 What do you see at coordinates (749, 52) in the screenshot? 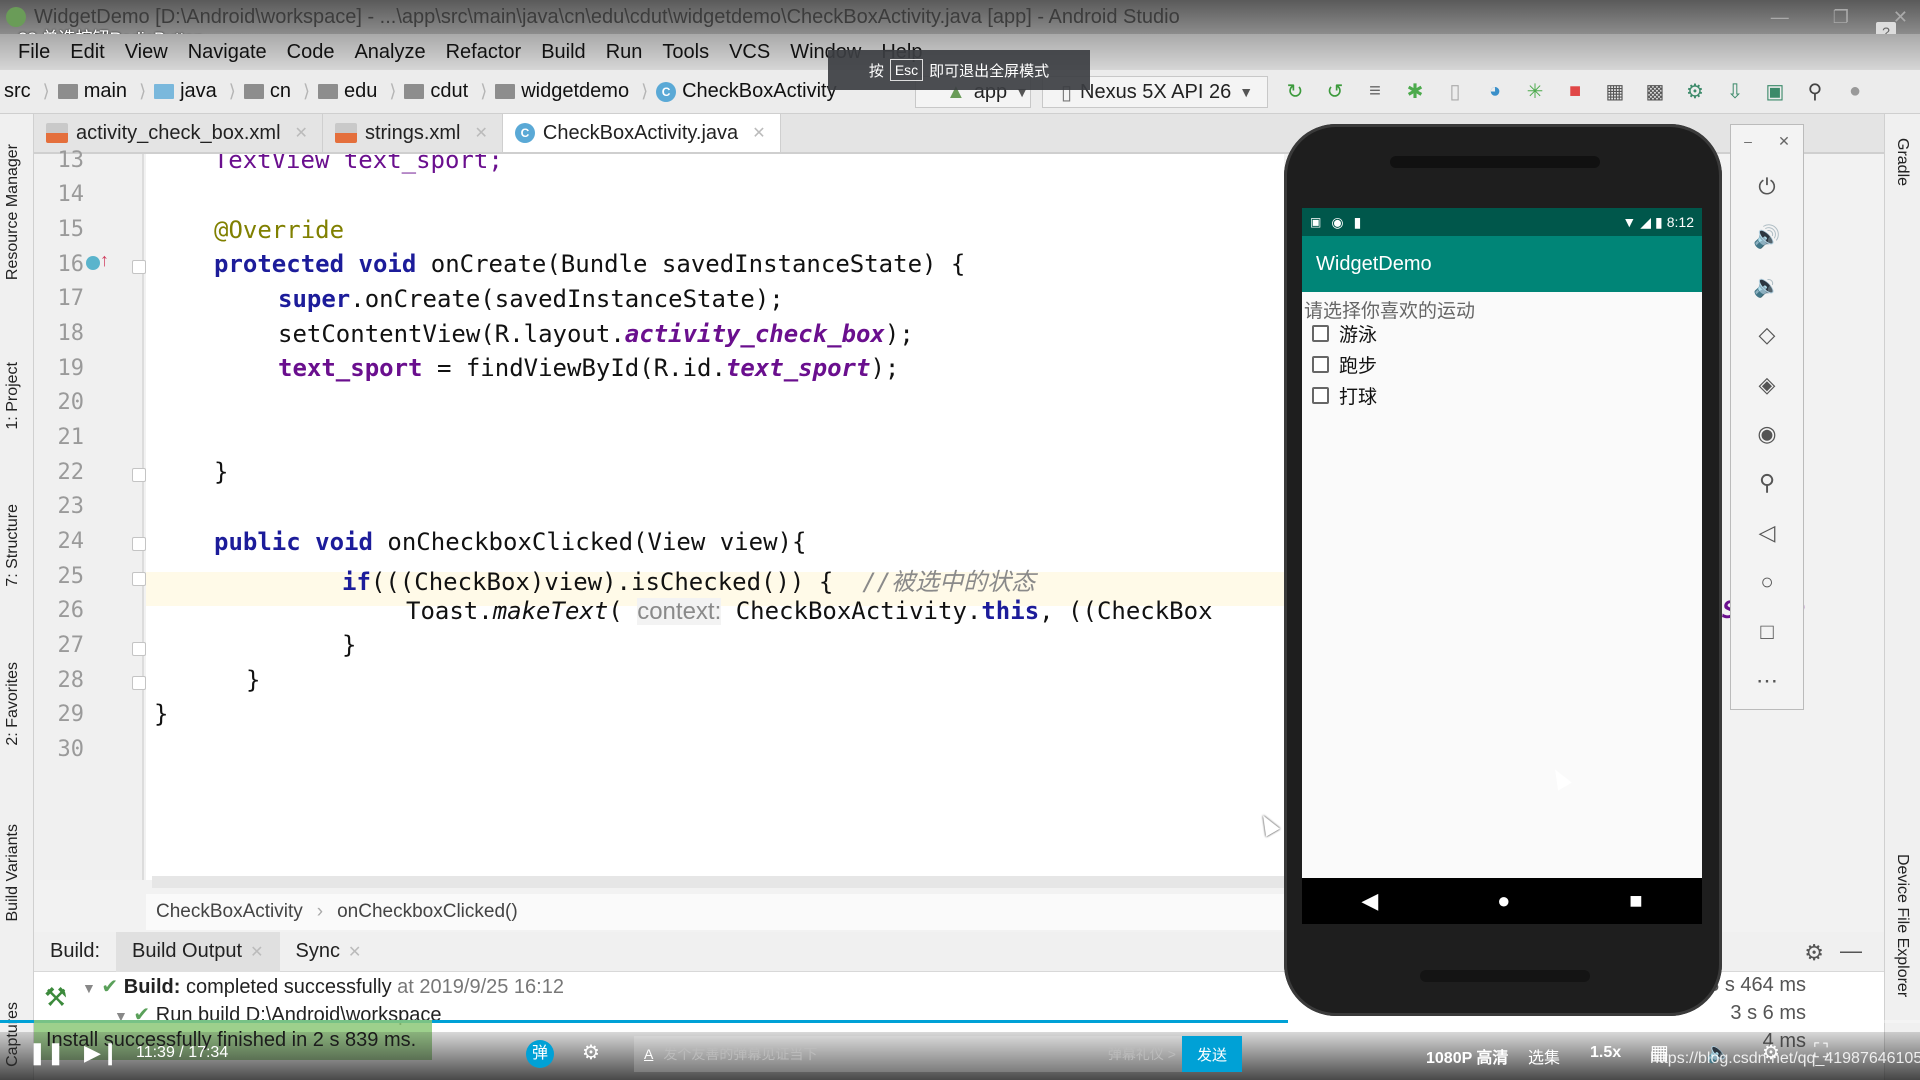
I see `menu-vcs: VCS` at bounding box center [749, 52].